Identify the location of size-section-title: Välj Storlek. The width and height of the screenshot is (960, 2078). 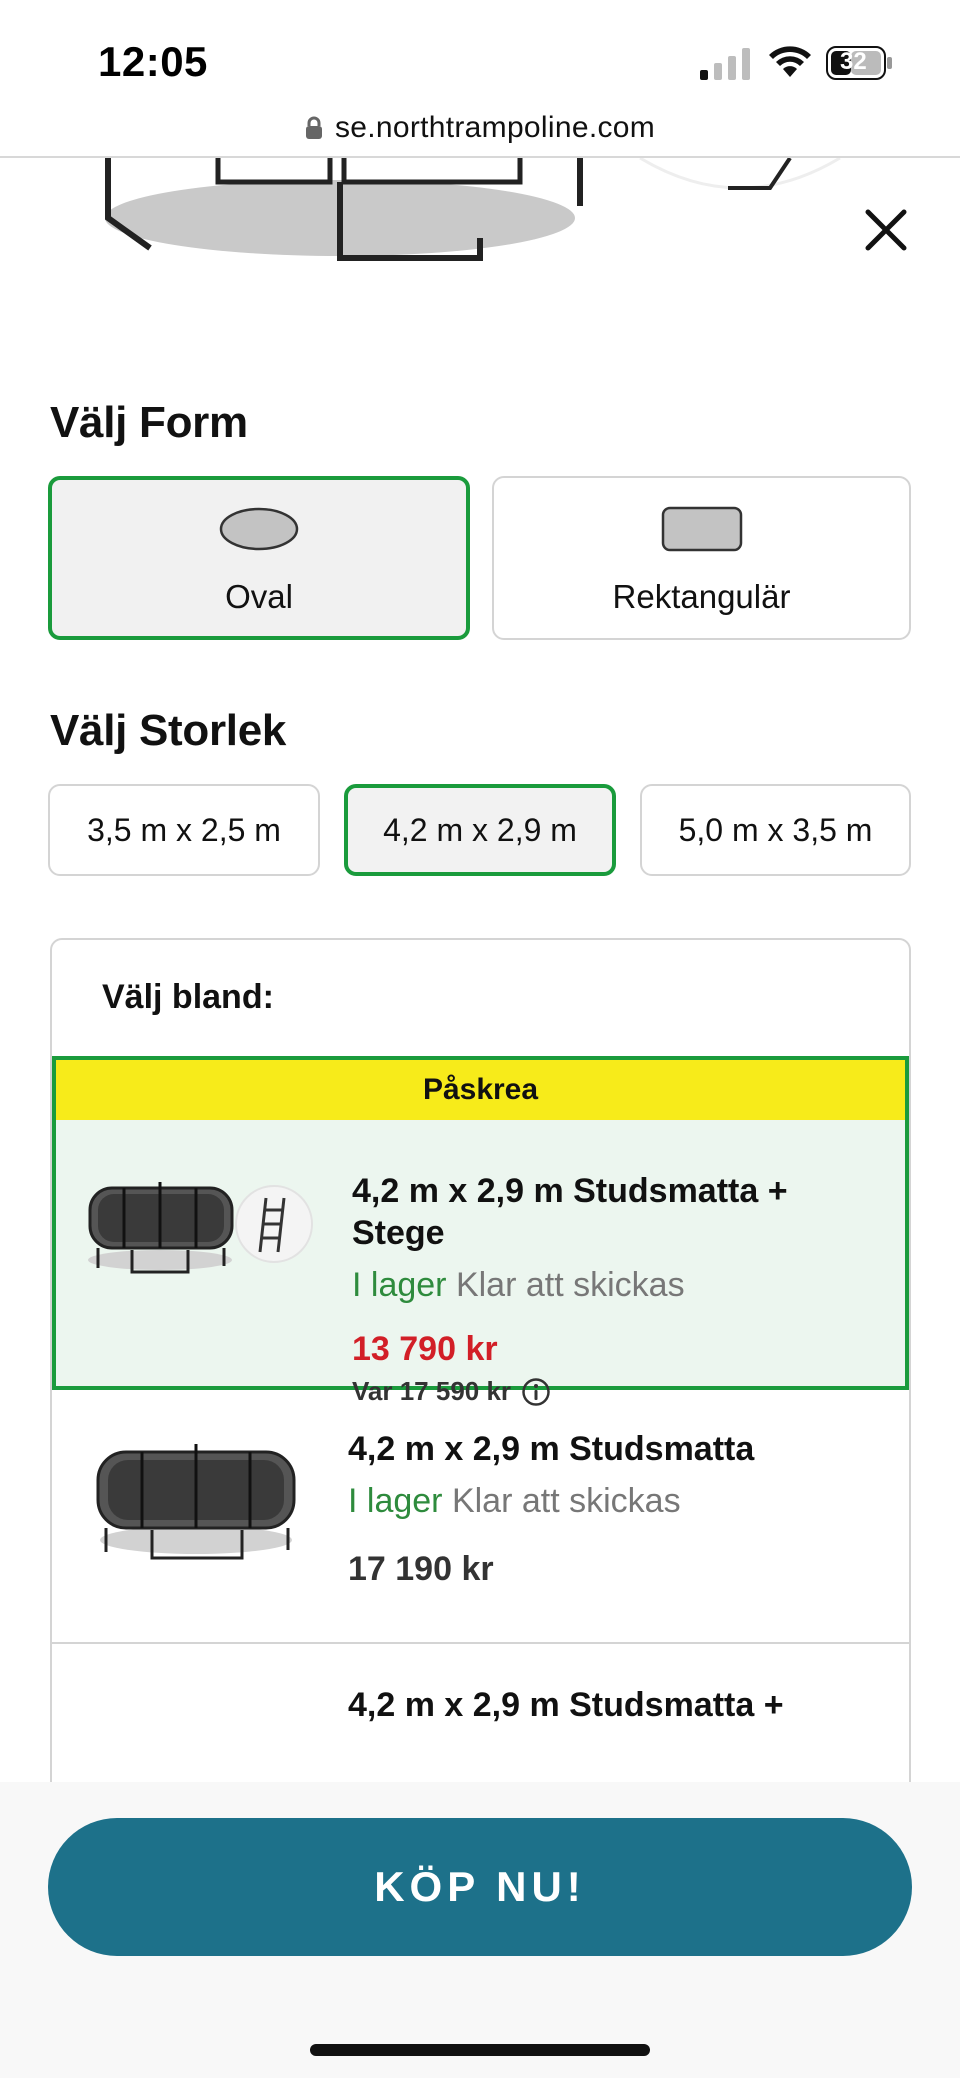
(168, 730).